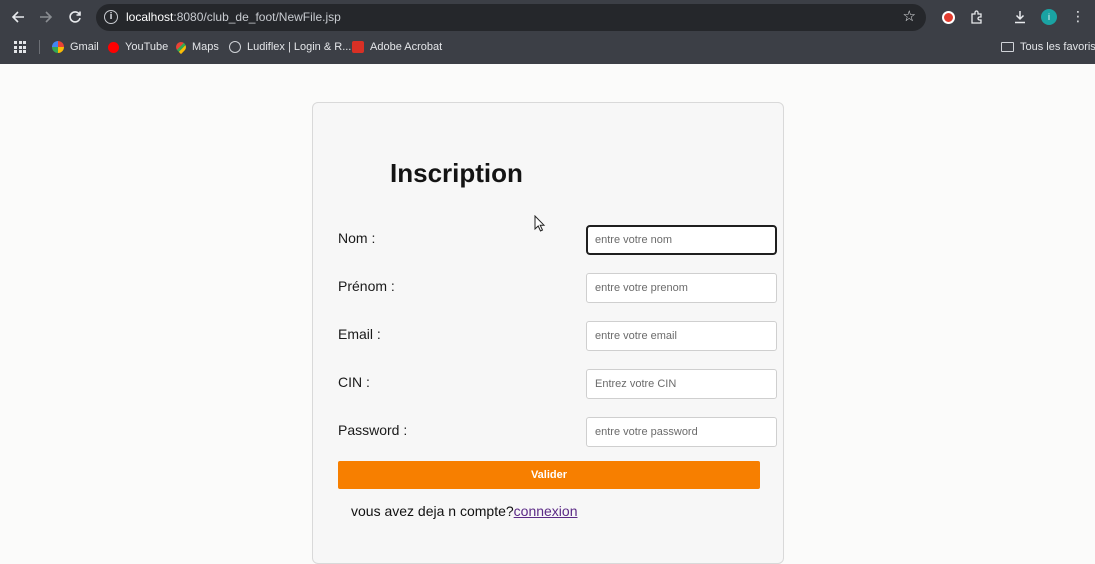 This screenshot has width=1095, height=564. I want to click on bookmark-label: YouTube, so click(147, 47).